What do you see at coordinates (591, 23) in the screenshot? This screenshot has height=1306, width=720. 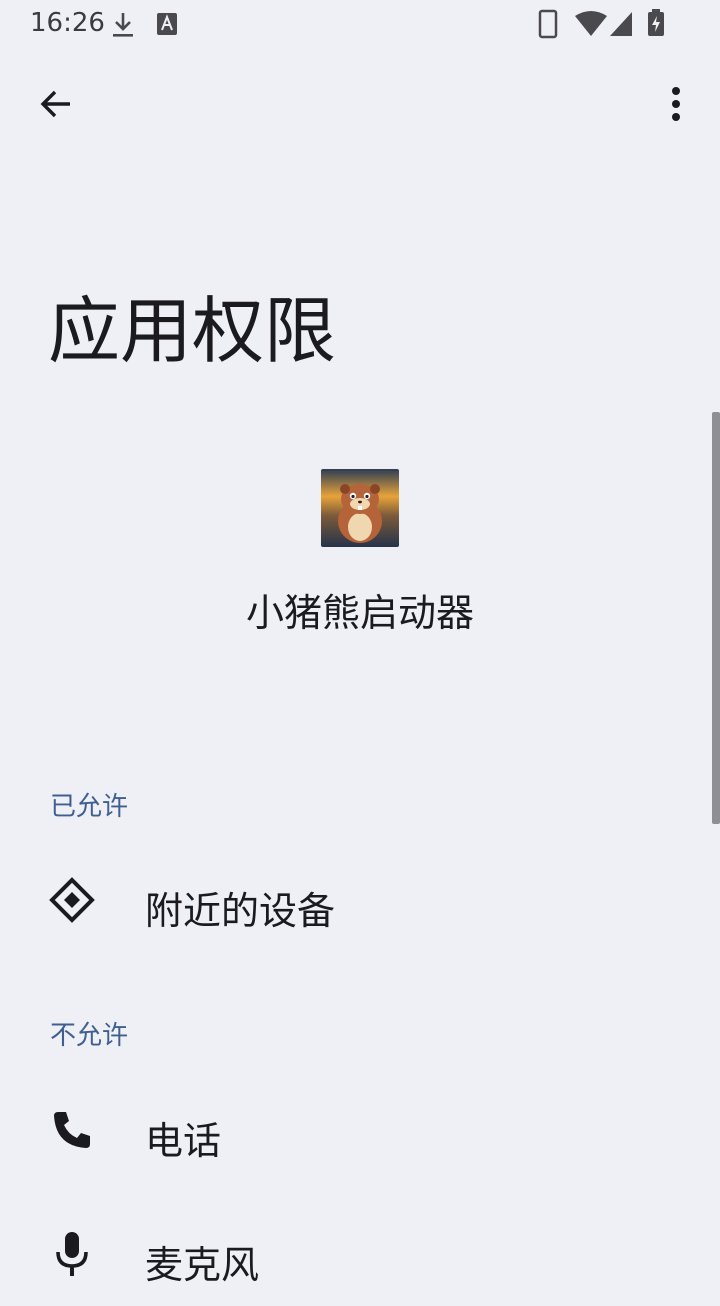 I see `wifi-icon` at bounding box center [591, 23].